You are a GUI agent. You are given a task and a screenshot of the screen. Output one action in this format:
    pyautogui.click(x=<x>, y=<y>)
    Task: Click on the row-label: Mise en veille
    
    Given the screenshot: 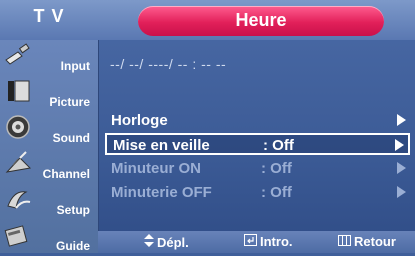 What is the action you would take?
    pyautogui.click(x=161, y=145)
    